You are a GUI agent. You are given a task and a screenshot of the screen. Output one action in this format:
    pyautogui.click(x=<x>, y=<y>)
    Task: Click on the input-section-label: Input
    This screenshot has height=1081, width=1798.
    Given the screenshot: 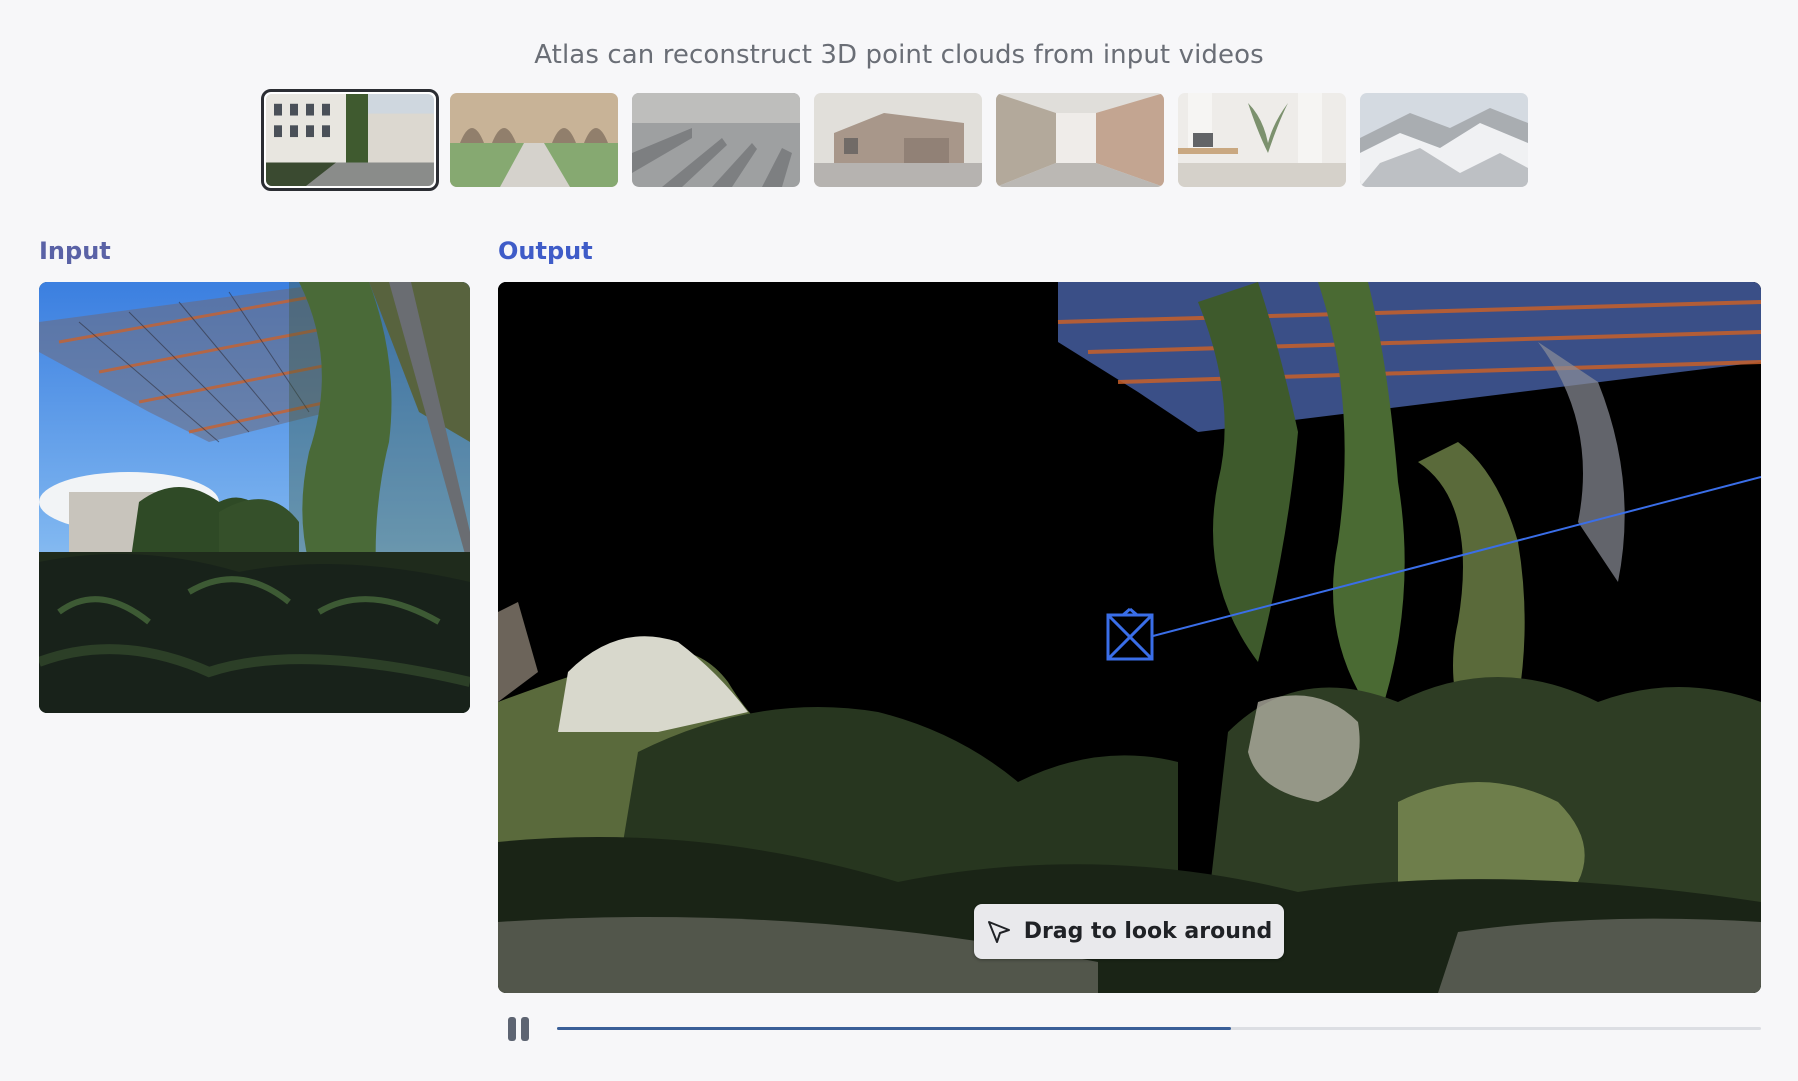 What is the action you would take?
    pyautogui.click(x=75, y=251)
    